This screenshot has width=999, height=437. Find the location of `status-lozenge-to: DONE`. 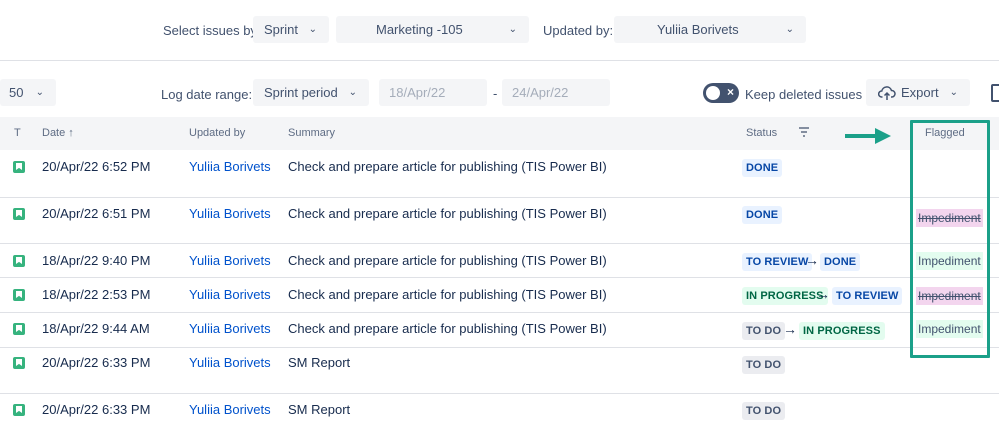

status-lozenge-to: DONE is located at coordinates (840, 262).